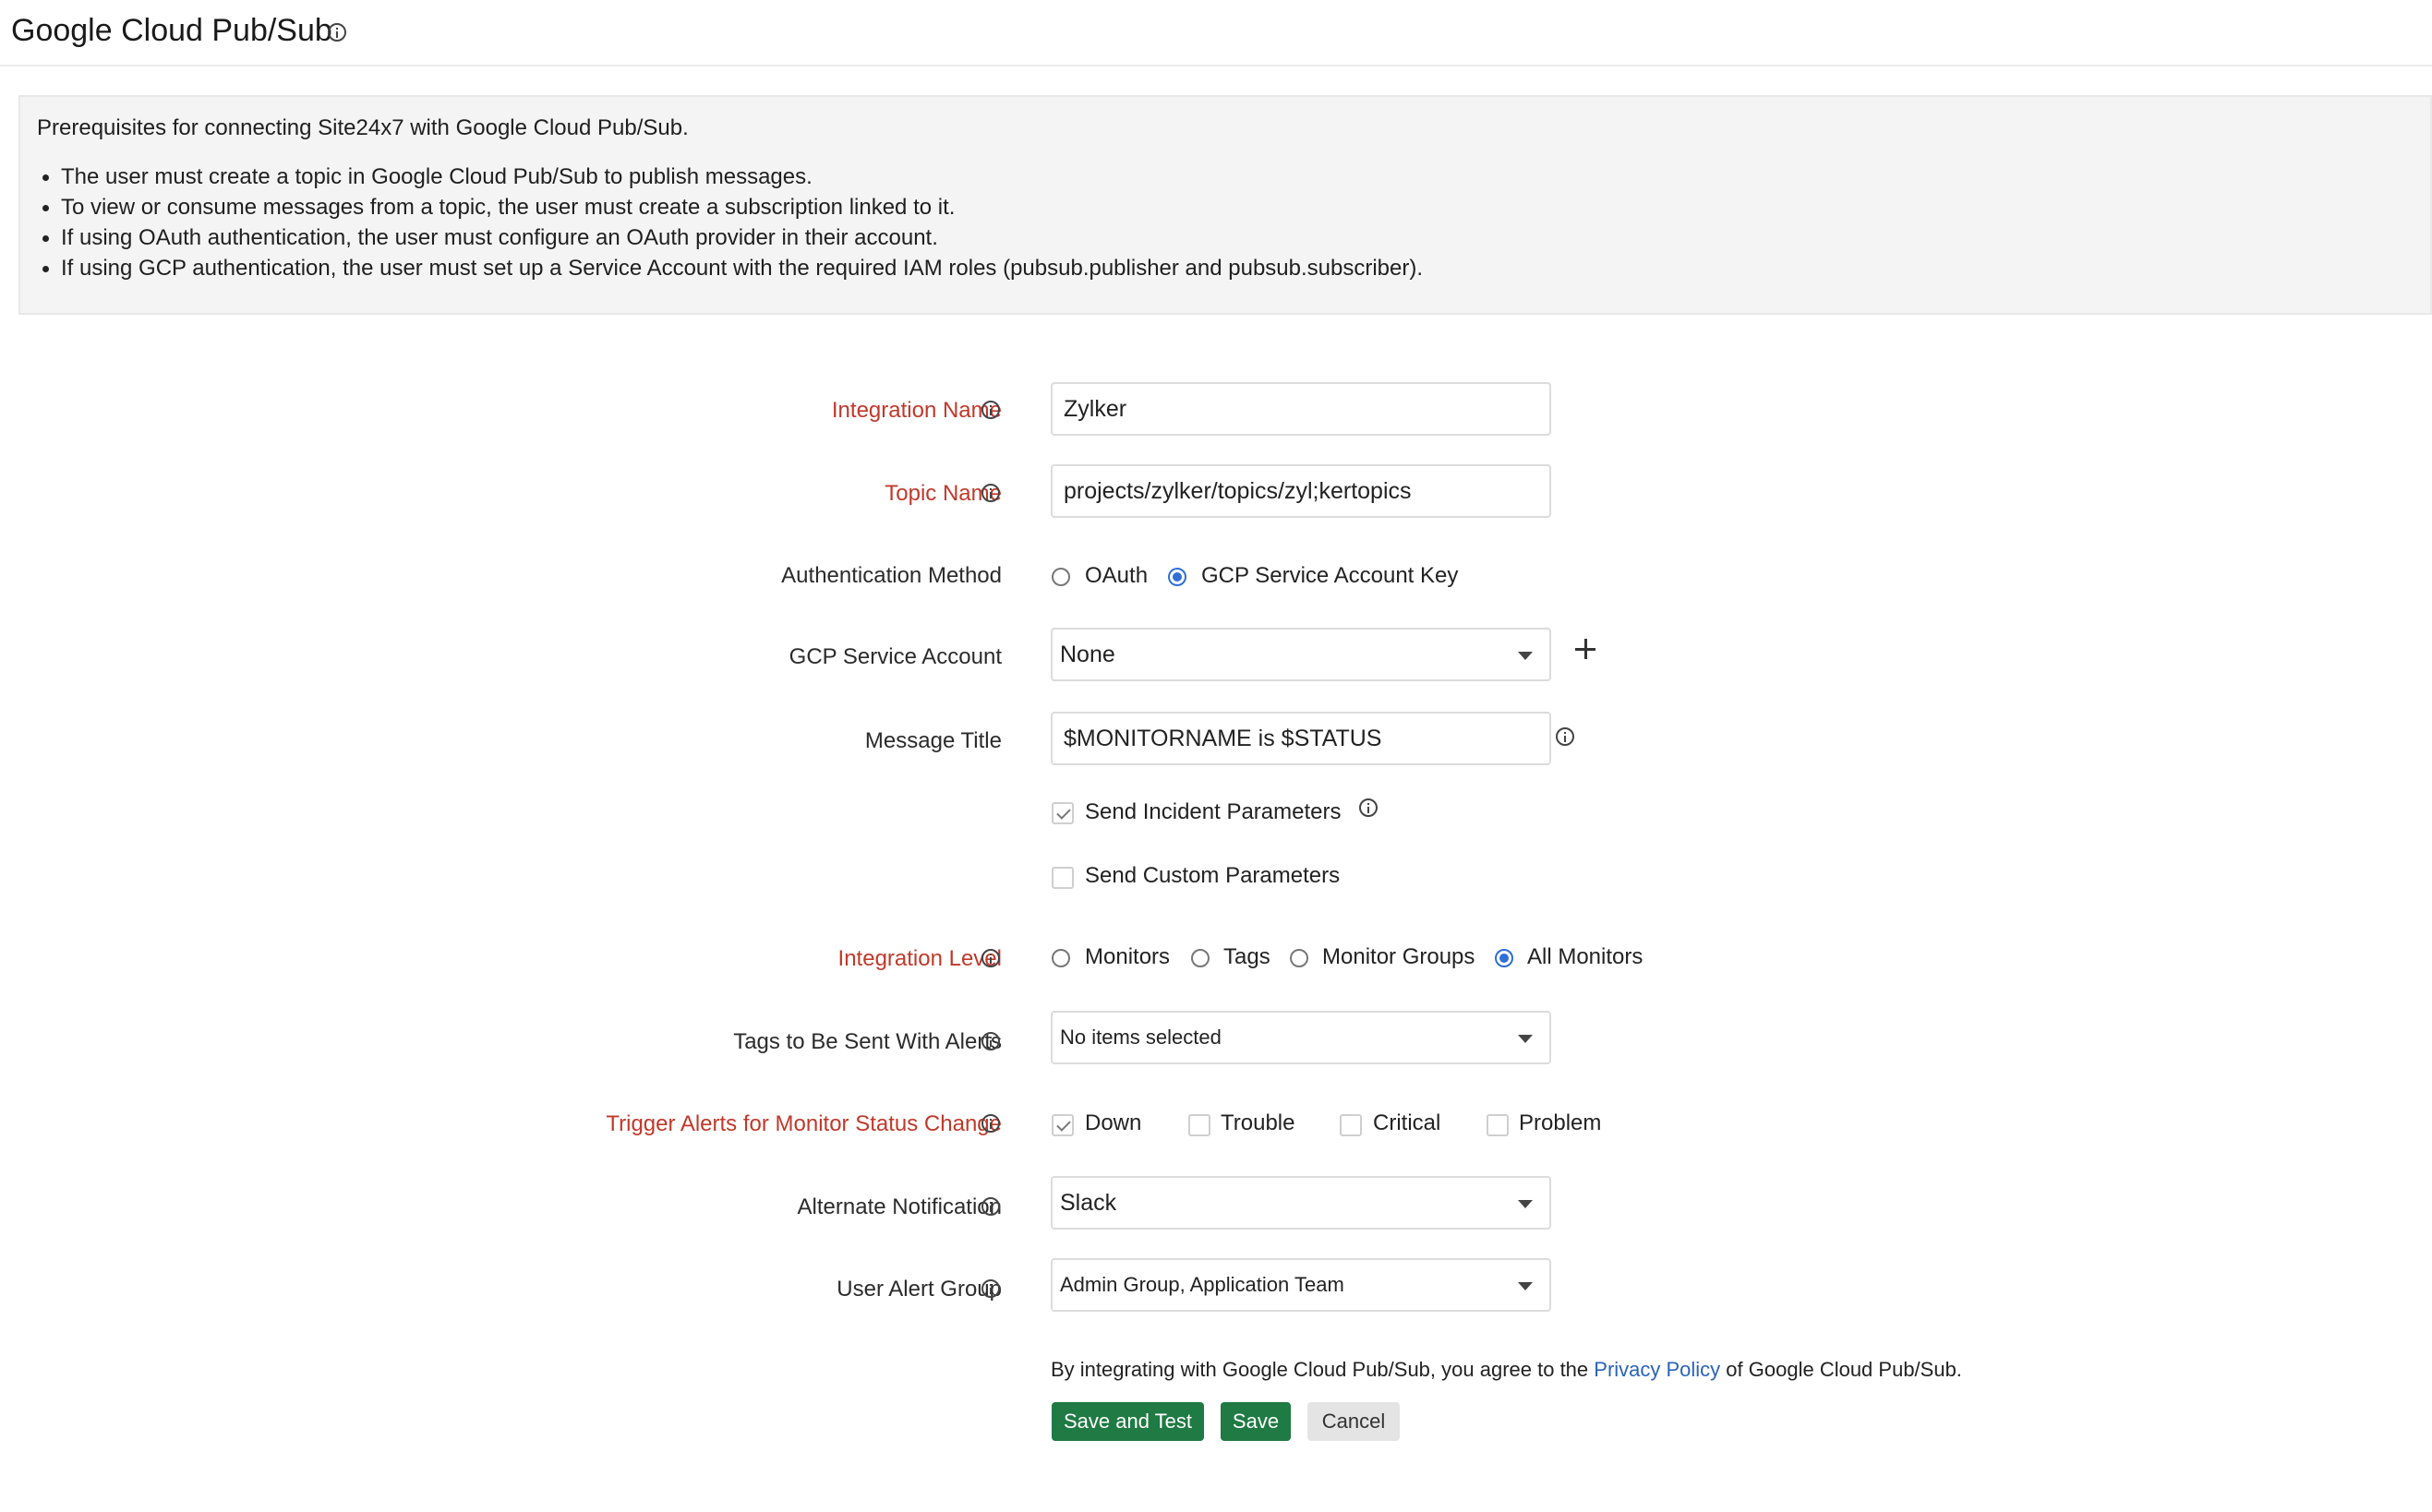 The image size is (2432, 1512). Describe the element at coordinates (1299, 958) in the screenshot. I see `level-monitor-groups-radio` at that location.